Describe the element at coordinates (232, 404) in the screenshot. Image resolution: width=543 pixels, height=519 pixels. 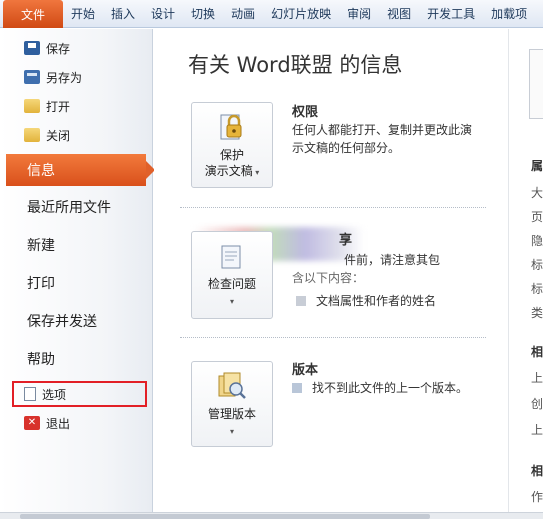
I see `manage-versions-button: 管理版本 ▾` at that location.